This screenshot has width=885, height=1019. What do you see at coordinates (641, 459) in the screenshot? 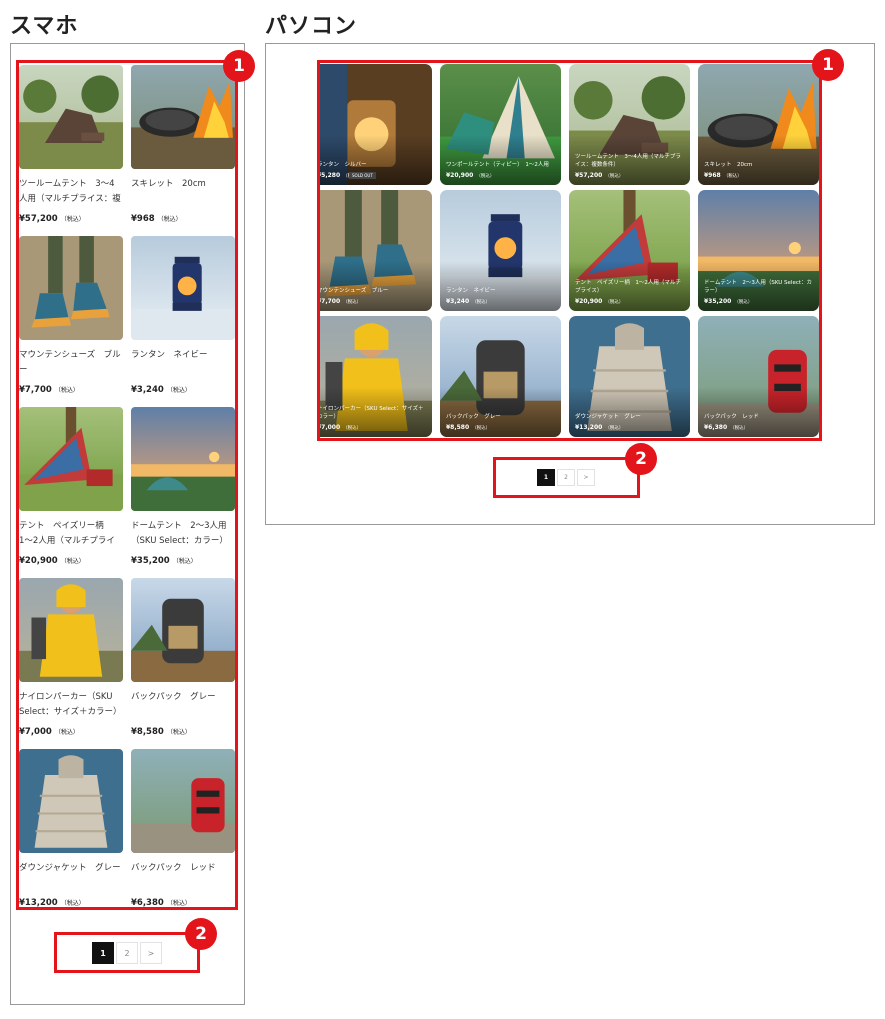
I see `pc-pager-marker: 2` at bounding box center [641, 459].